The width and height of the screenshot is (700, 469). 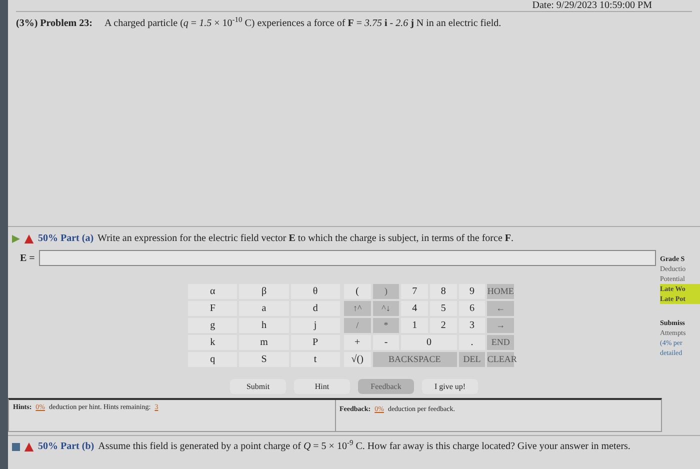 I want to click on variable-key: t, so click(x=315, y=359).